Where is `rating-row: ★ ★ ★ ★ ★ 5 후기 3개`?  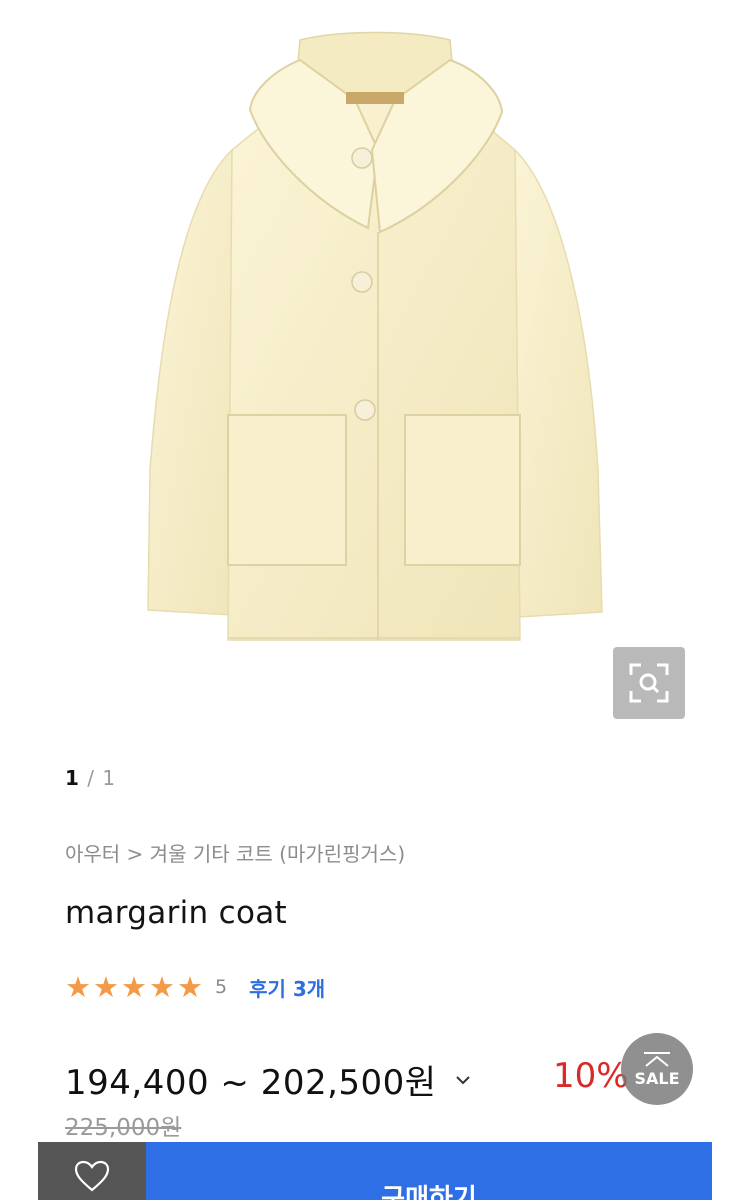
rating-row: ★ ★ ★ ★ ★ 5 후기 3개 is located at coordinates (195, 987).